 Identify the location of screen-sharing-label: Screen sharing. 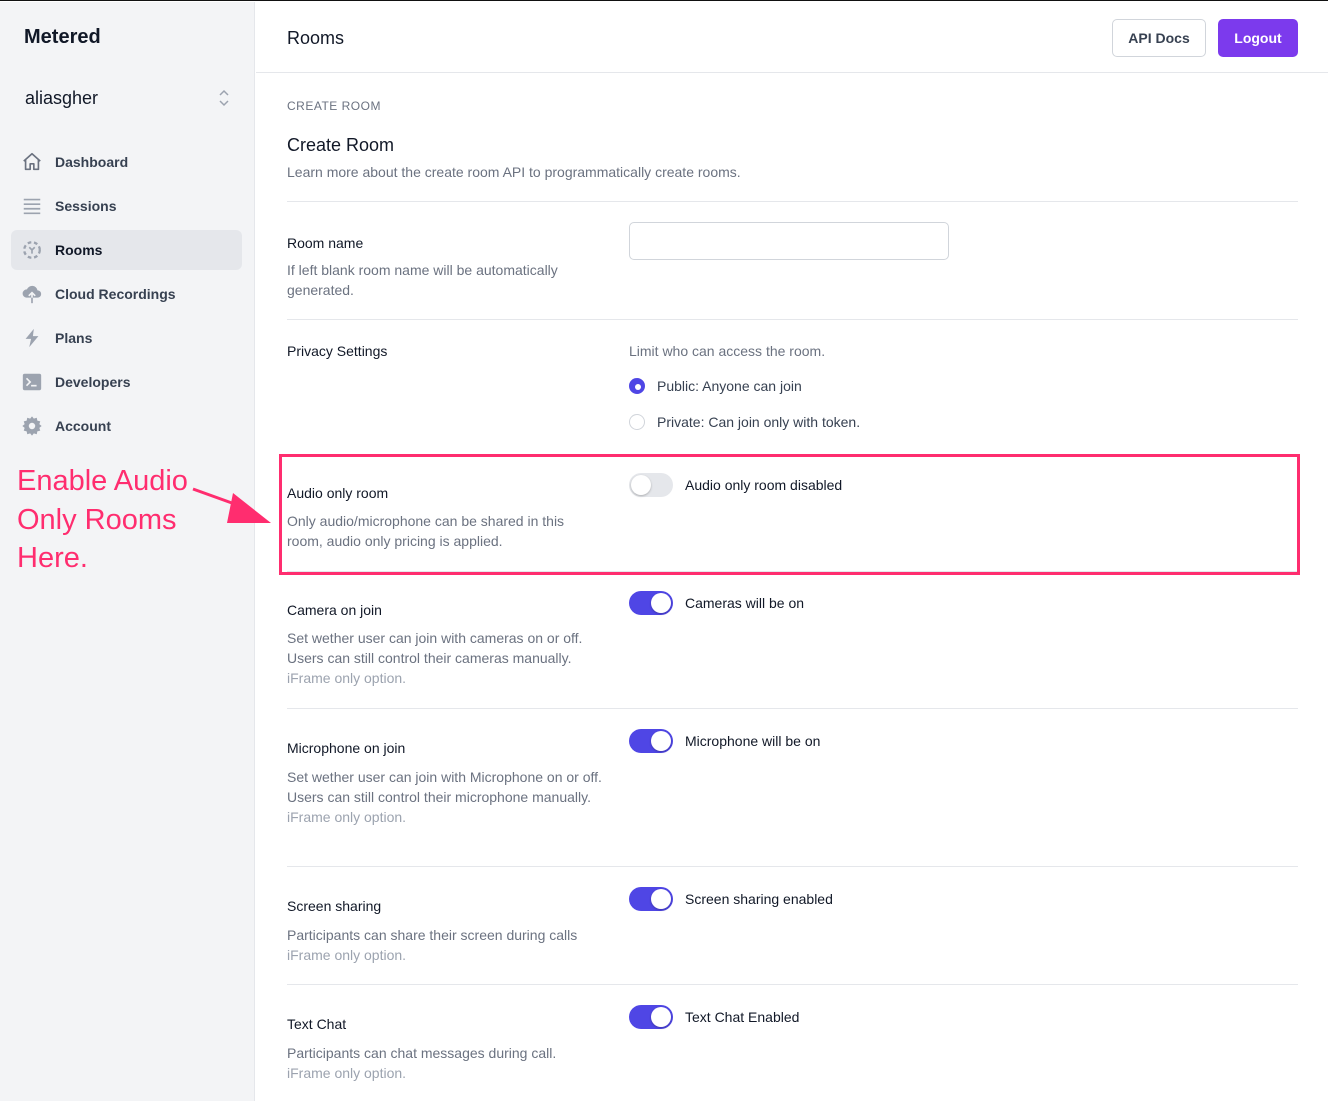
(334, 906).